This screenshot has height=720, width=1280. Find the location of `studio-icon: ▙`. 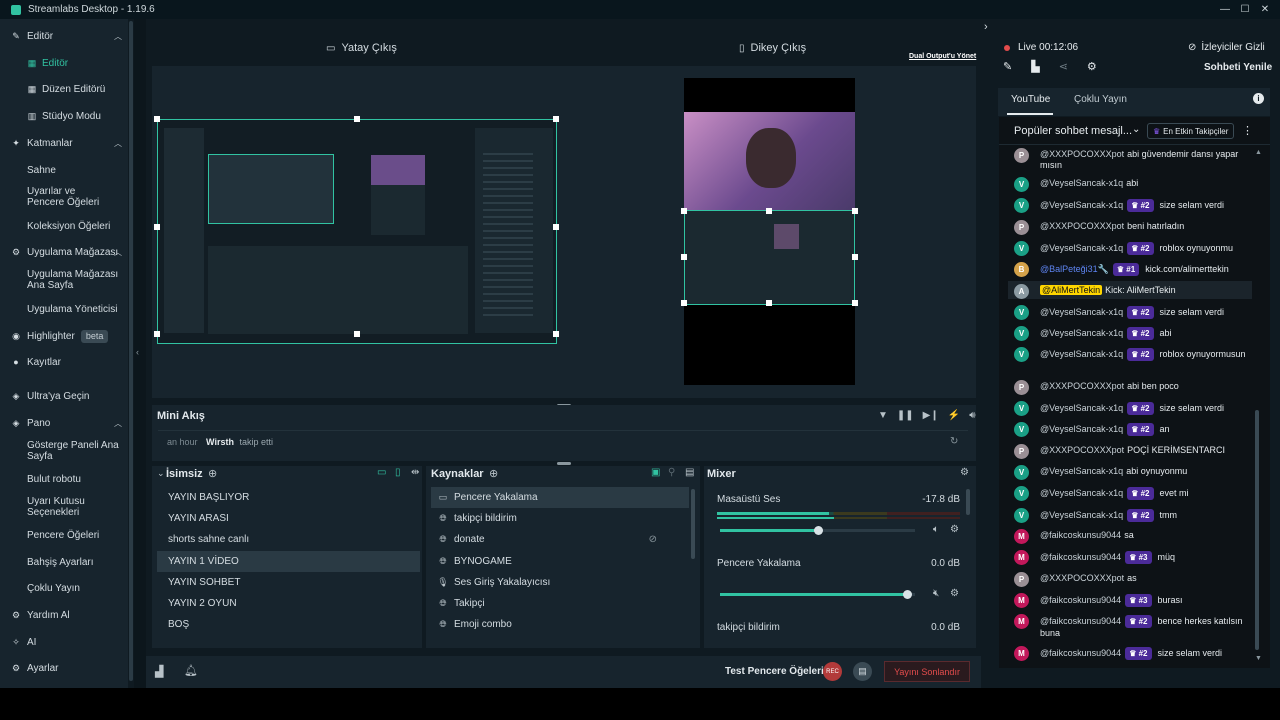

studio-icon: ▙ is located at coordinates (1035, 66).